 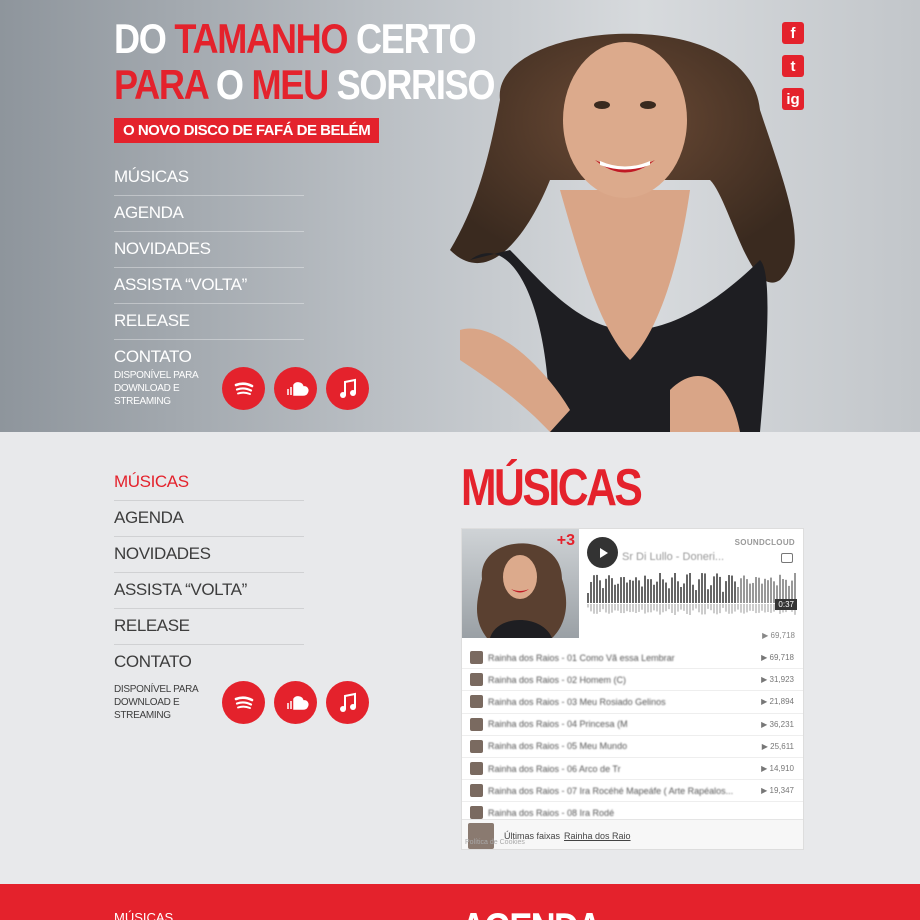 I want to click on title-word: PARA, so click(x=161, y=84).